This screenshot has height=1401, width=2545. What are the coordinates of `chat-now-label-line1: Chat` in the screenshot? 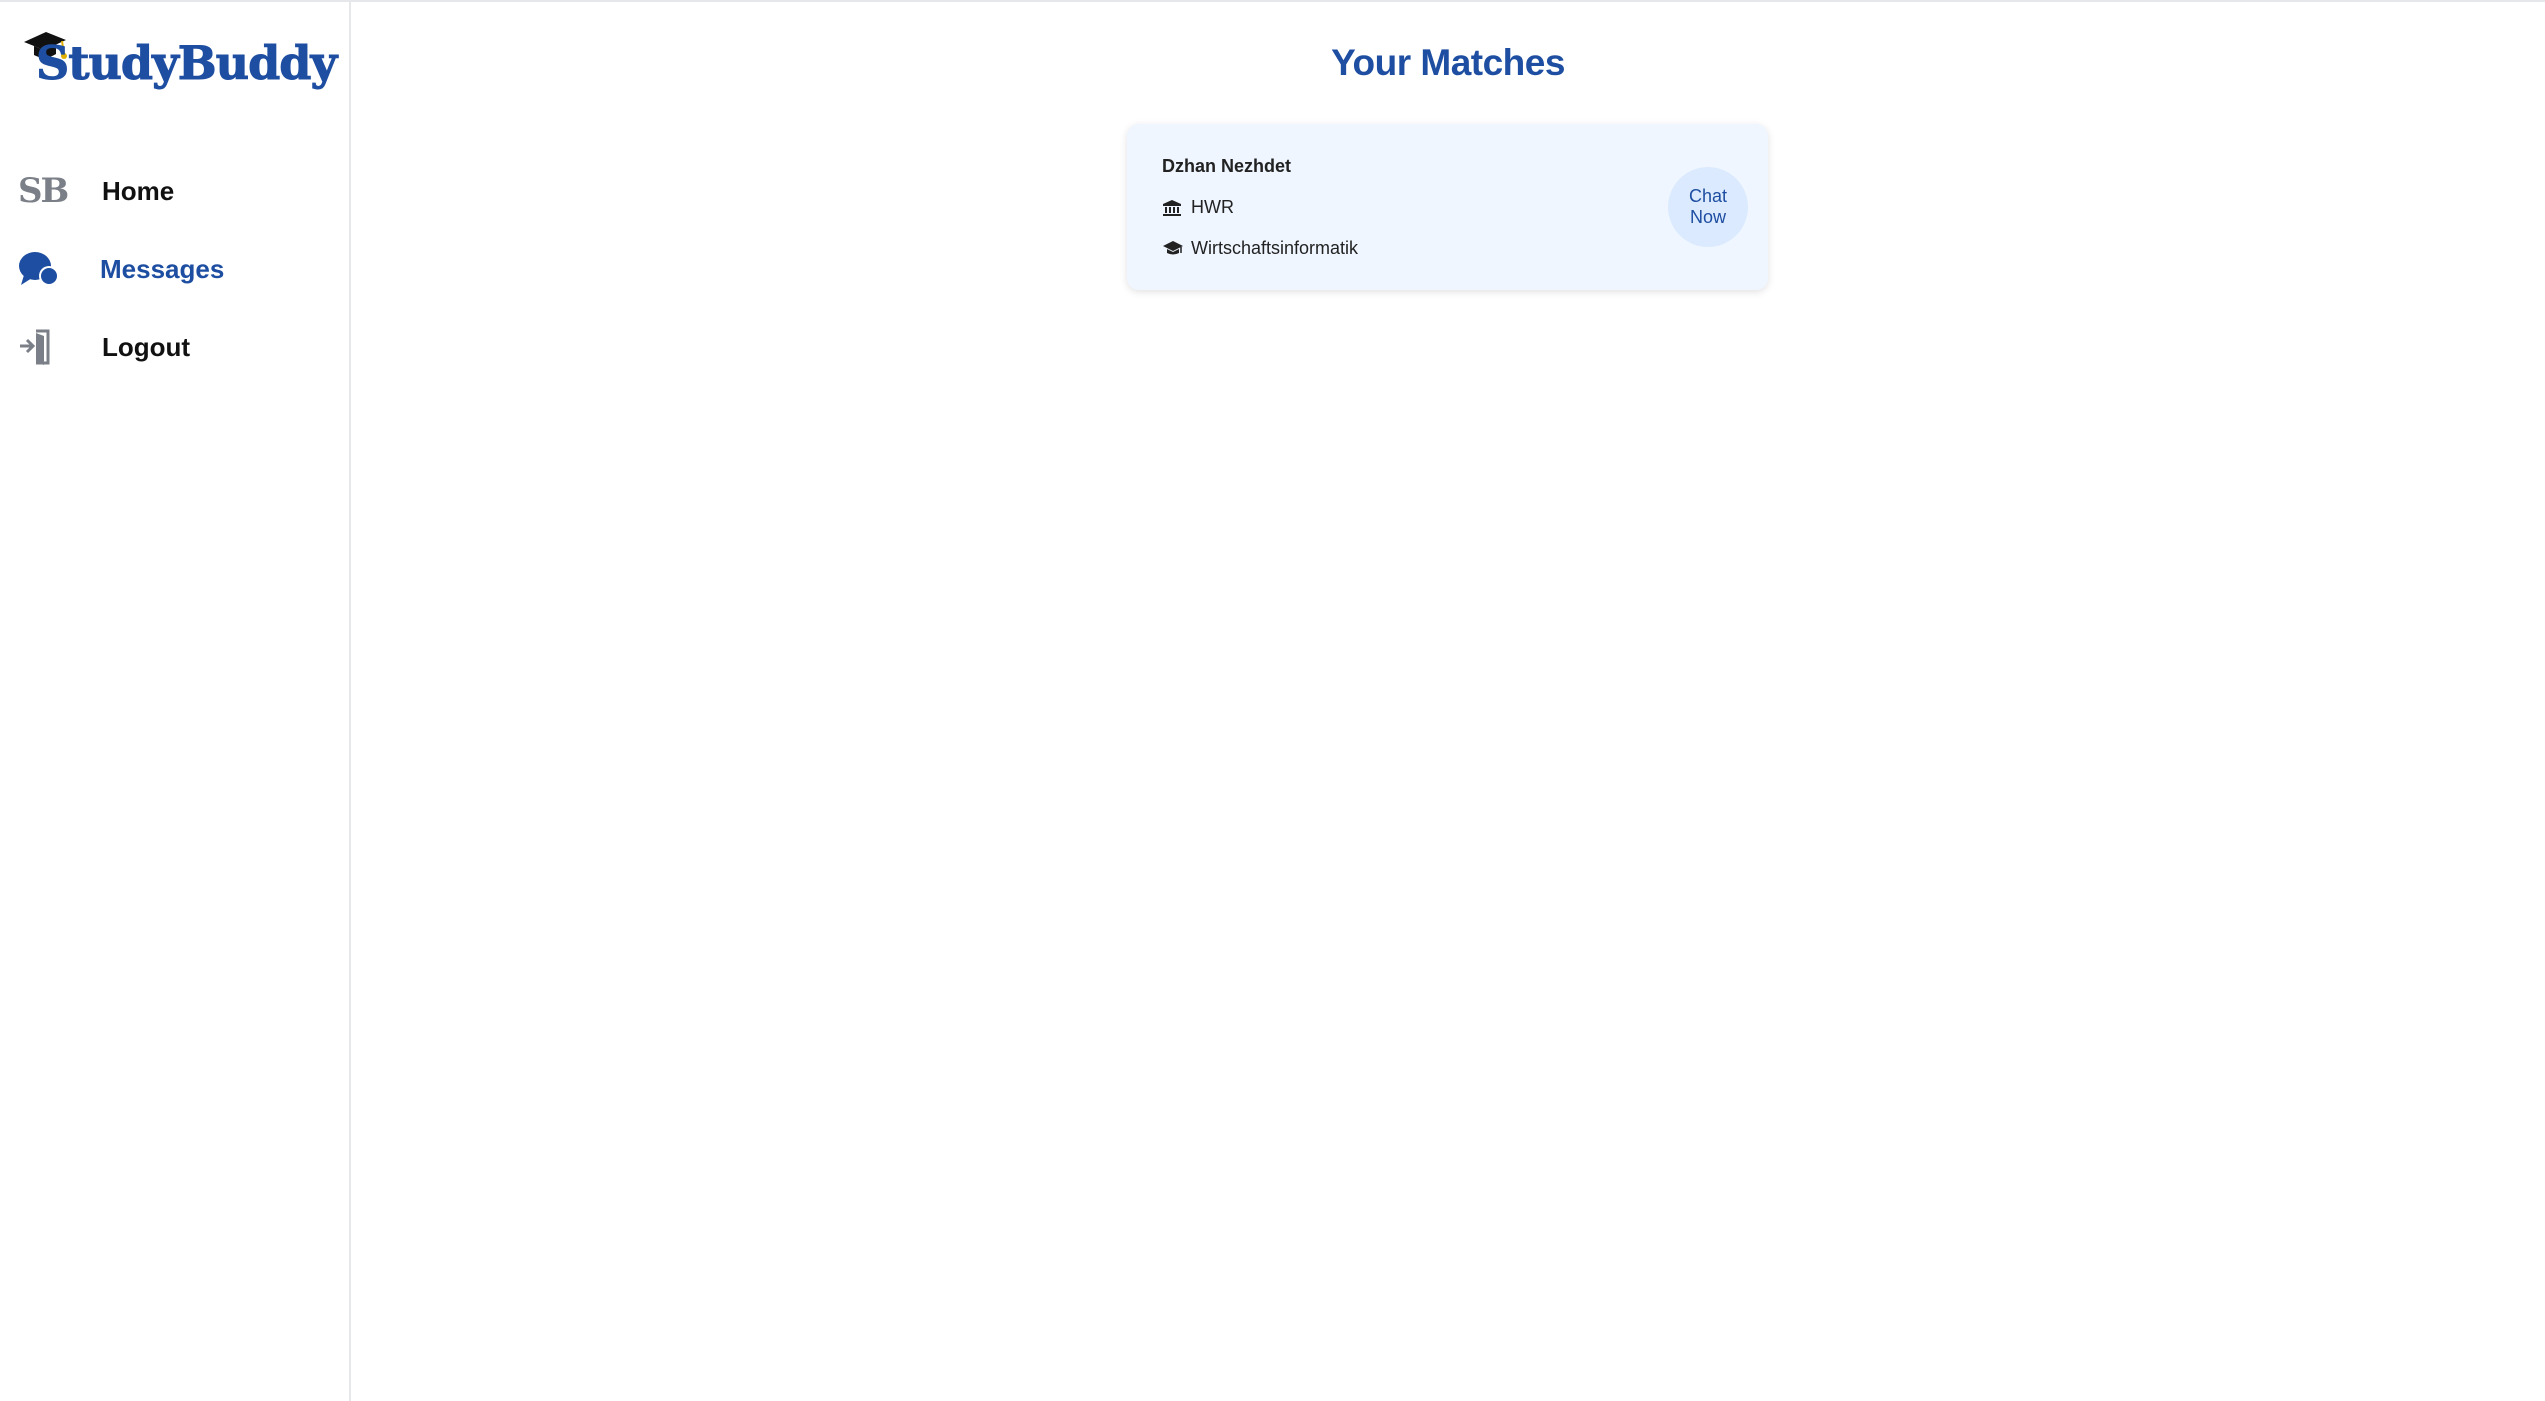 It's located at (1708, 196).